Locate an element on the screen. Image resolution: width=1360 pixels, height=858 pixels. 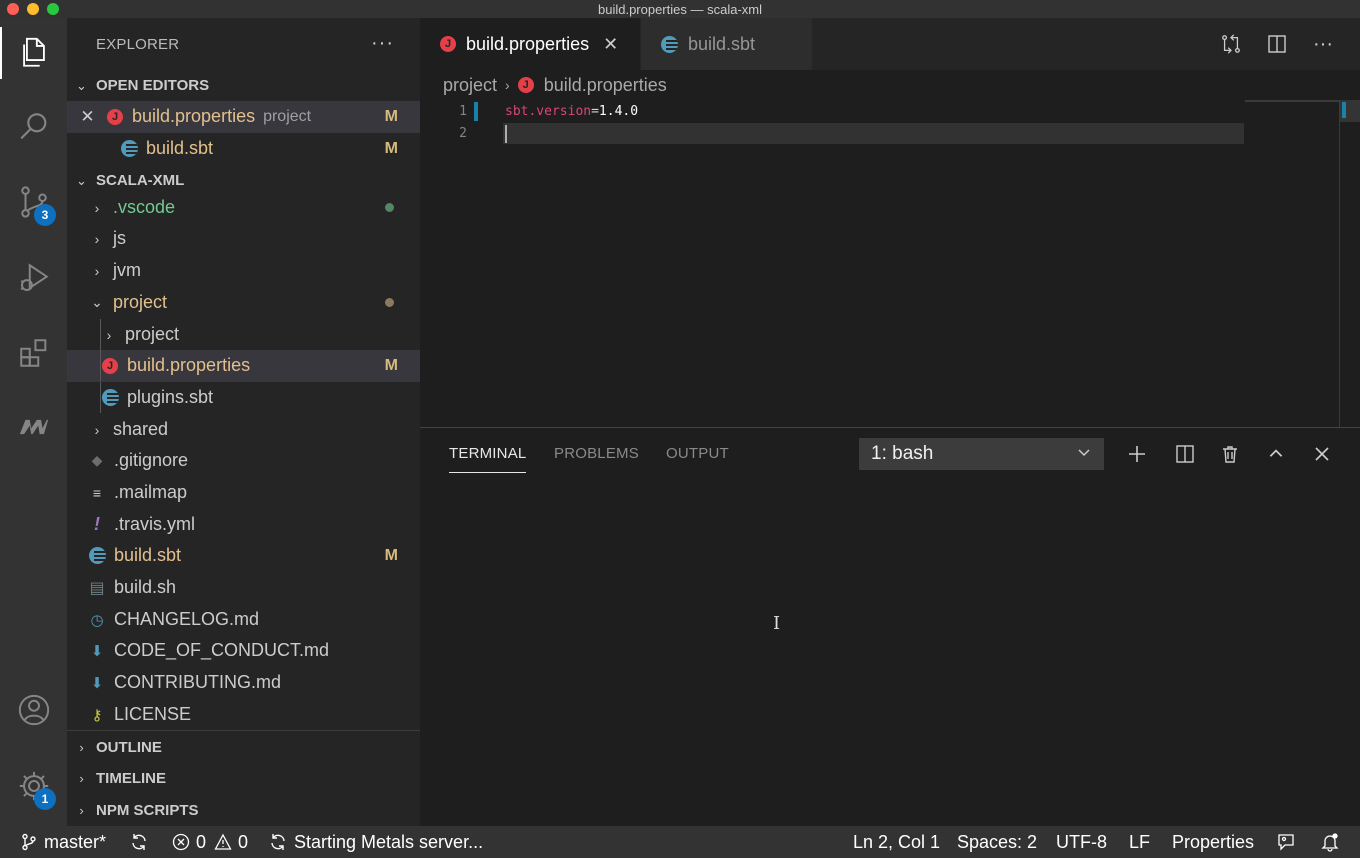
outline-title: OUTLINE is located at coordinates (129, 747).